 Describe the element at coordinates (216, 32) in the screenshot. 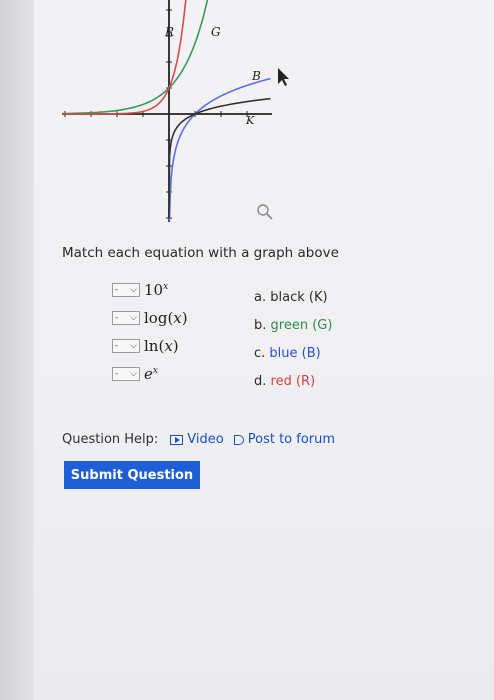

I see `label-G: G` at that location.